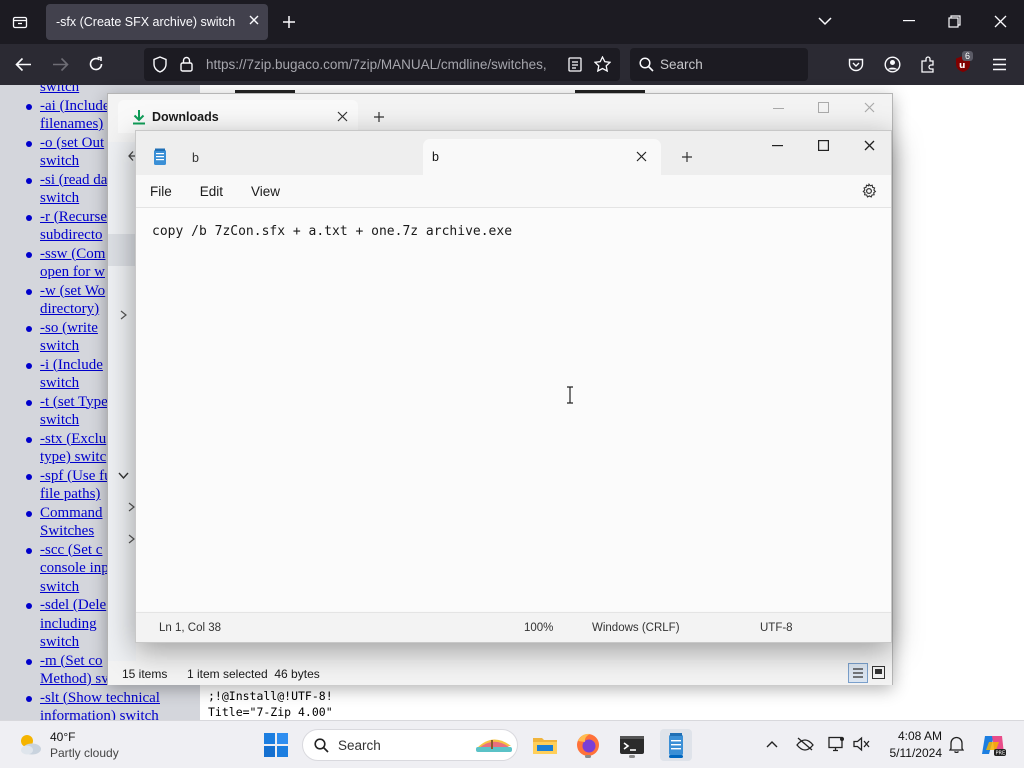 Image resolution: width=1024 pixels, height=768 pixels. Describe the element at coordinates (858, 673) in the screenshot. I see `details-view-icon` at that location.